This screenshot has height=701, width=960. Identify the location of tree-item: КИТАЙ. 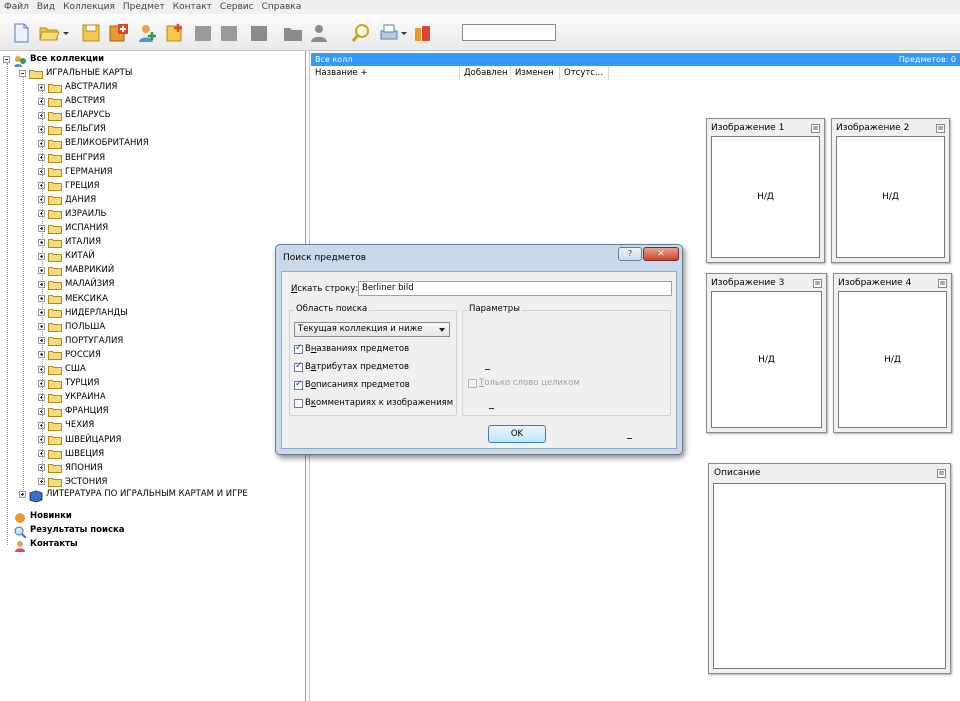
(66, 256).